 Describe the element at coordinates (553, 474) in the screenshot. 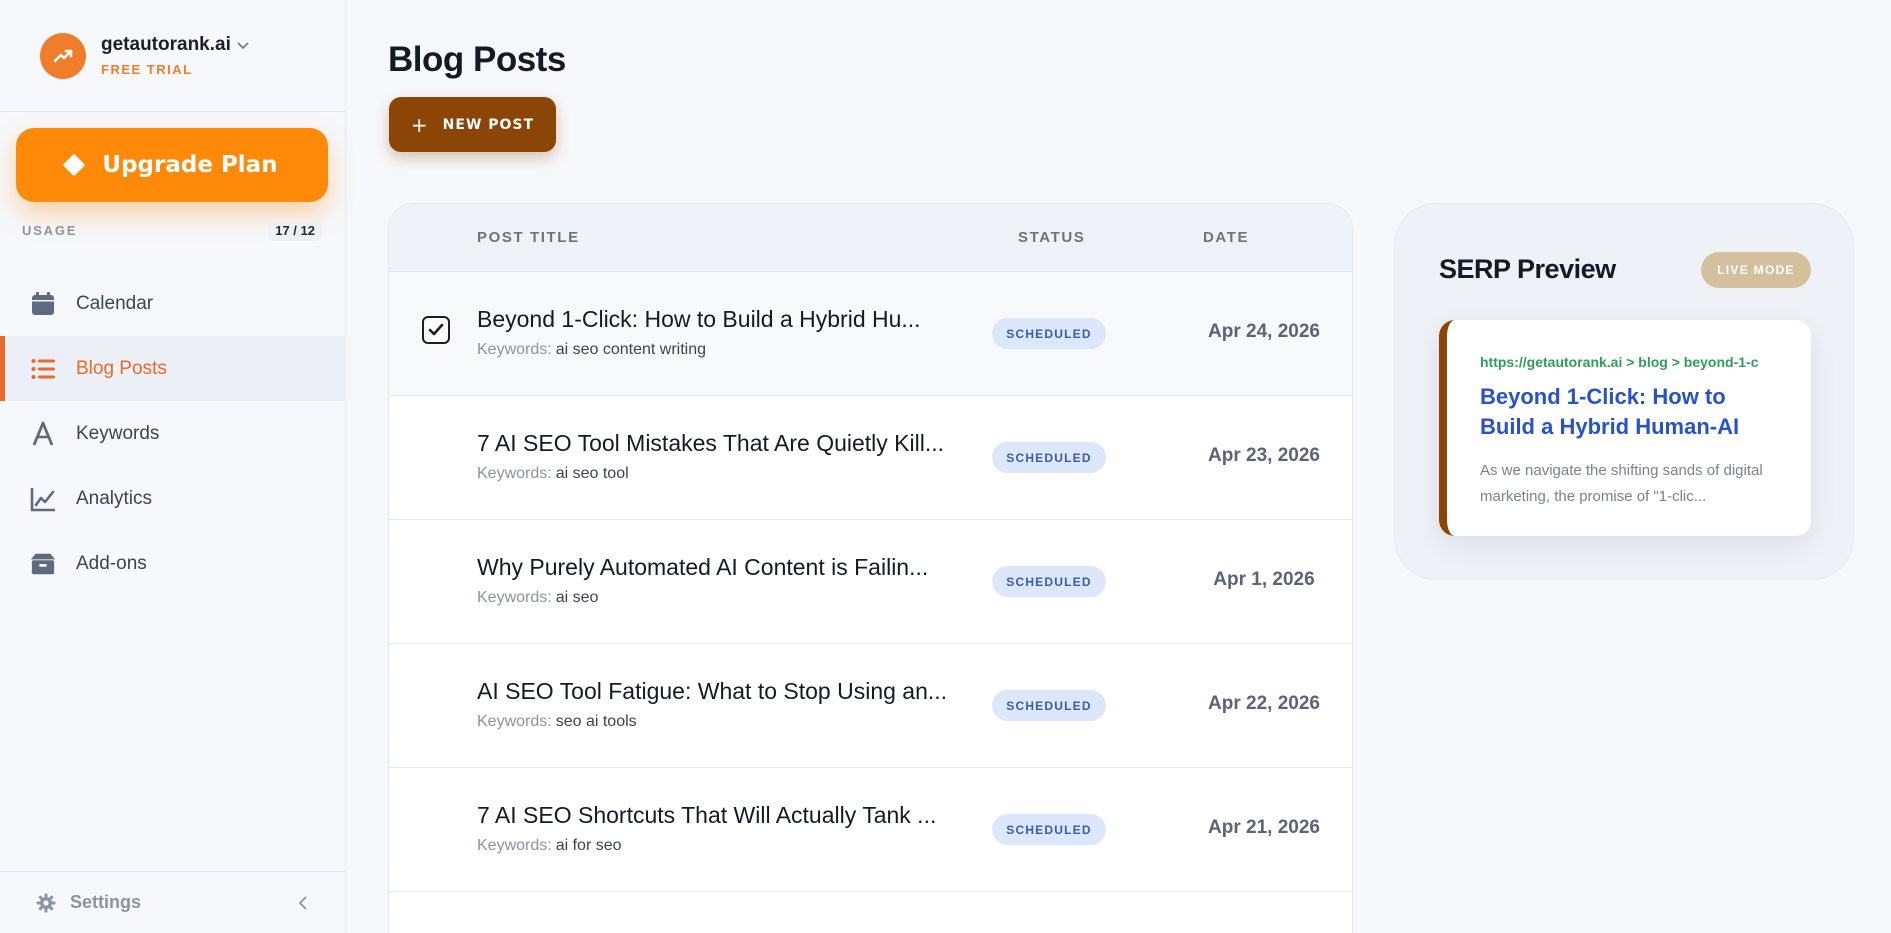

I see `post-keywords: Keywords: ai seo tool` at that location.